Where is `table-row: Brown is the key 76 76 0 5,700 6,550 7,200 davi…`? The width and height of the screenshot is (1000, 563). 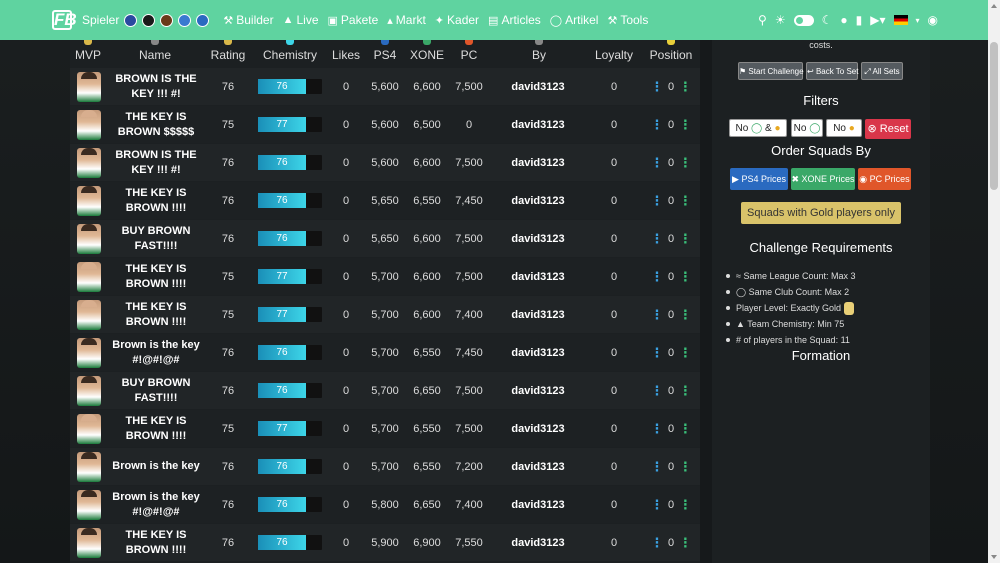
table-row: Brown is the key 76 76 0 5,700 6,550 7,200 davi… is located at coordinates (385, 466).